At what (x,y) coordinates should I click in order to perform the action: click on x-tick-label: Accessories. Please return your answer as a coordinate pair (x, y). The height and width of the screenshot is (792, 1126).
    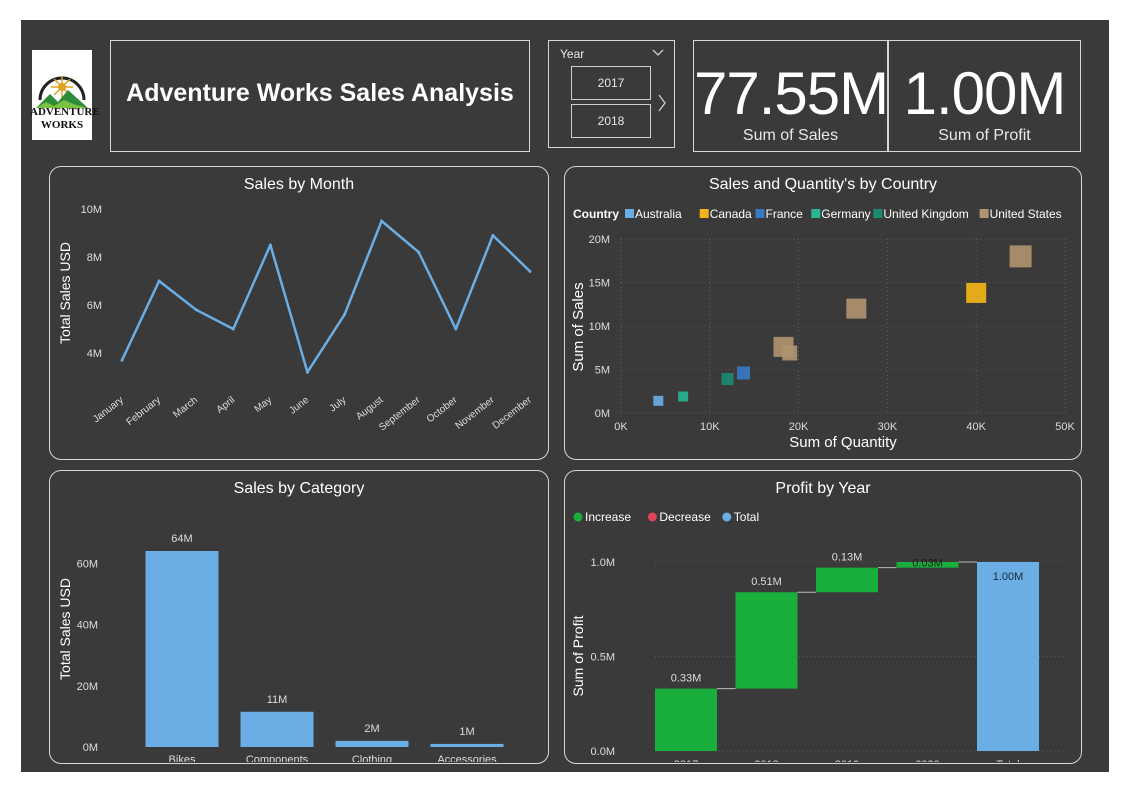
    Looking at the image, I should click on (467, 758).